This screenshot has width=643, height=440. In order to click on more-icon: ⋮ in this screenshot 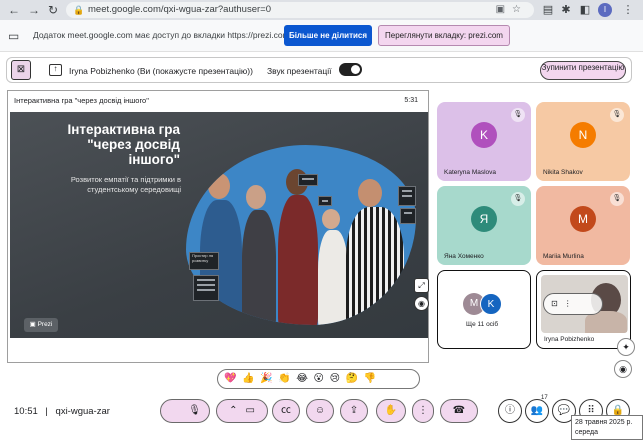, I will do `click(571, 303)`.